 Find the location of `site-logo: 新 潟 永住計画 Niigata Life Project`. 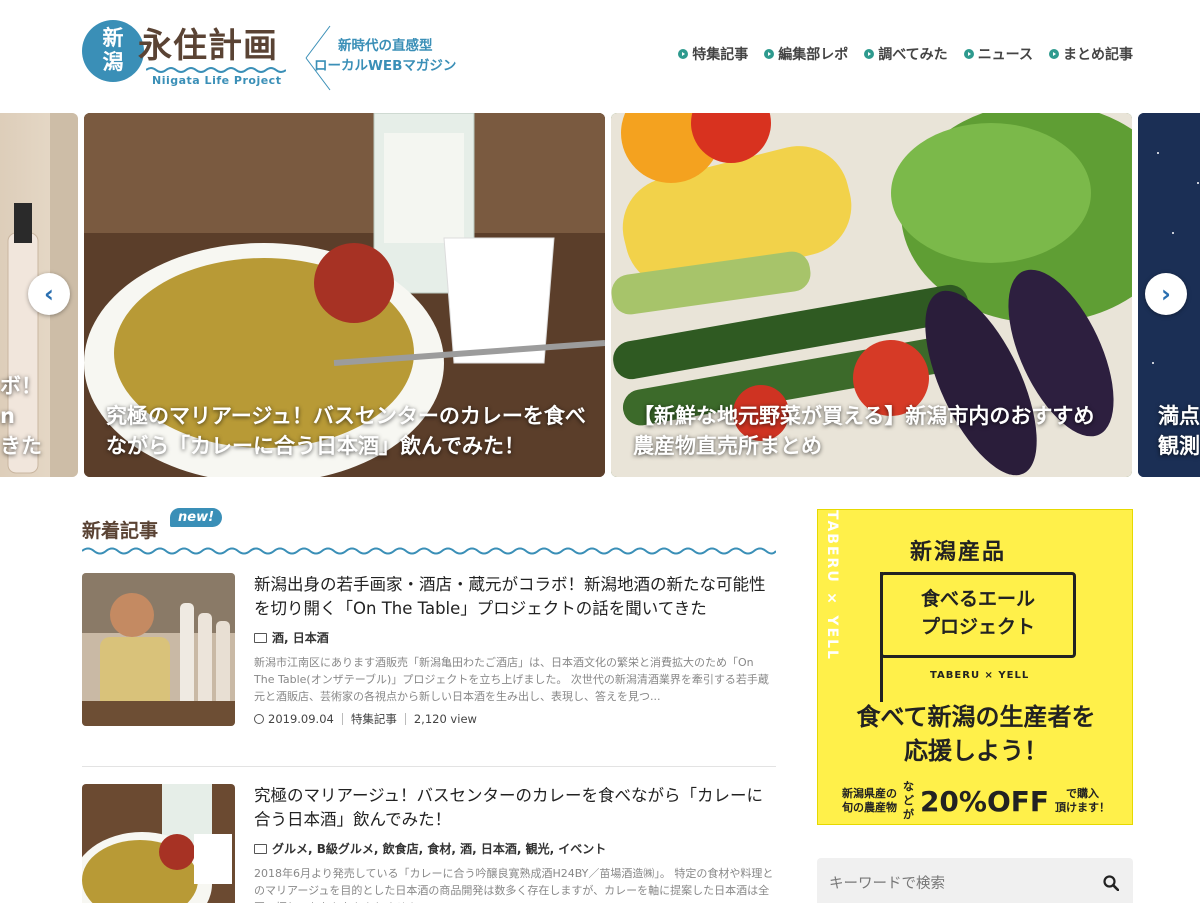

site-logo: 新 潟 永住計画 Niigata Life Project is located at coordinates (192, 54).